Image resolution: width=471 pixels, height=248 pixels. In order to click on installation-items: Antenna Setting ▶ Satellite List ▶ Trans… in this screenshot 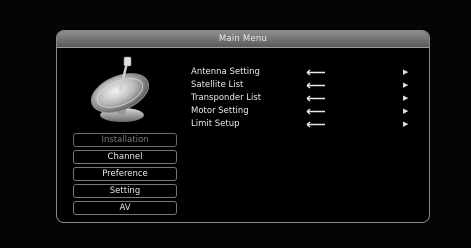, I will do `click(303, 98)`.